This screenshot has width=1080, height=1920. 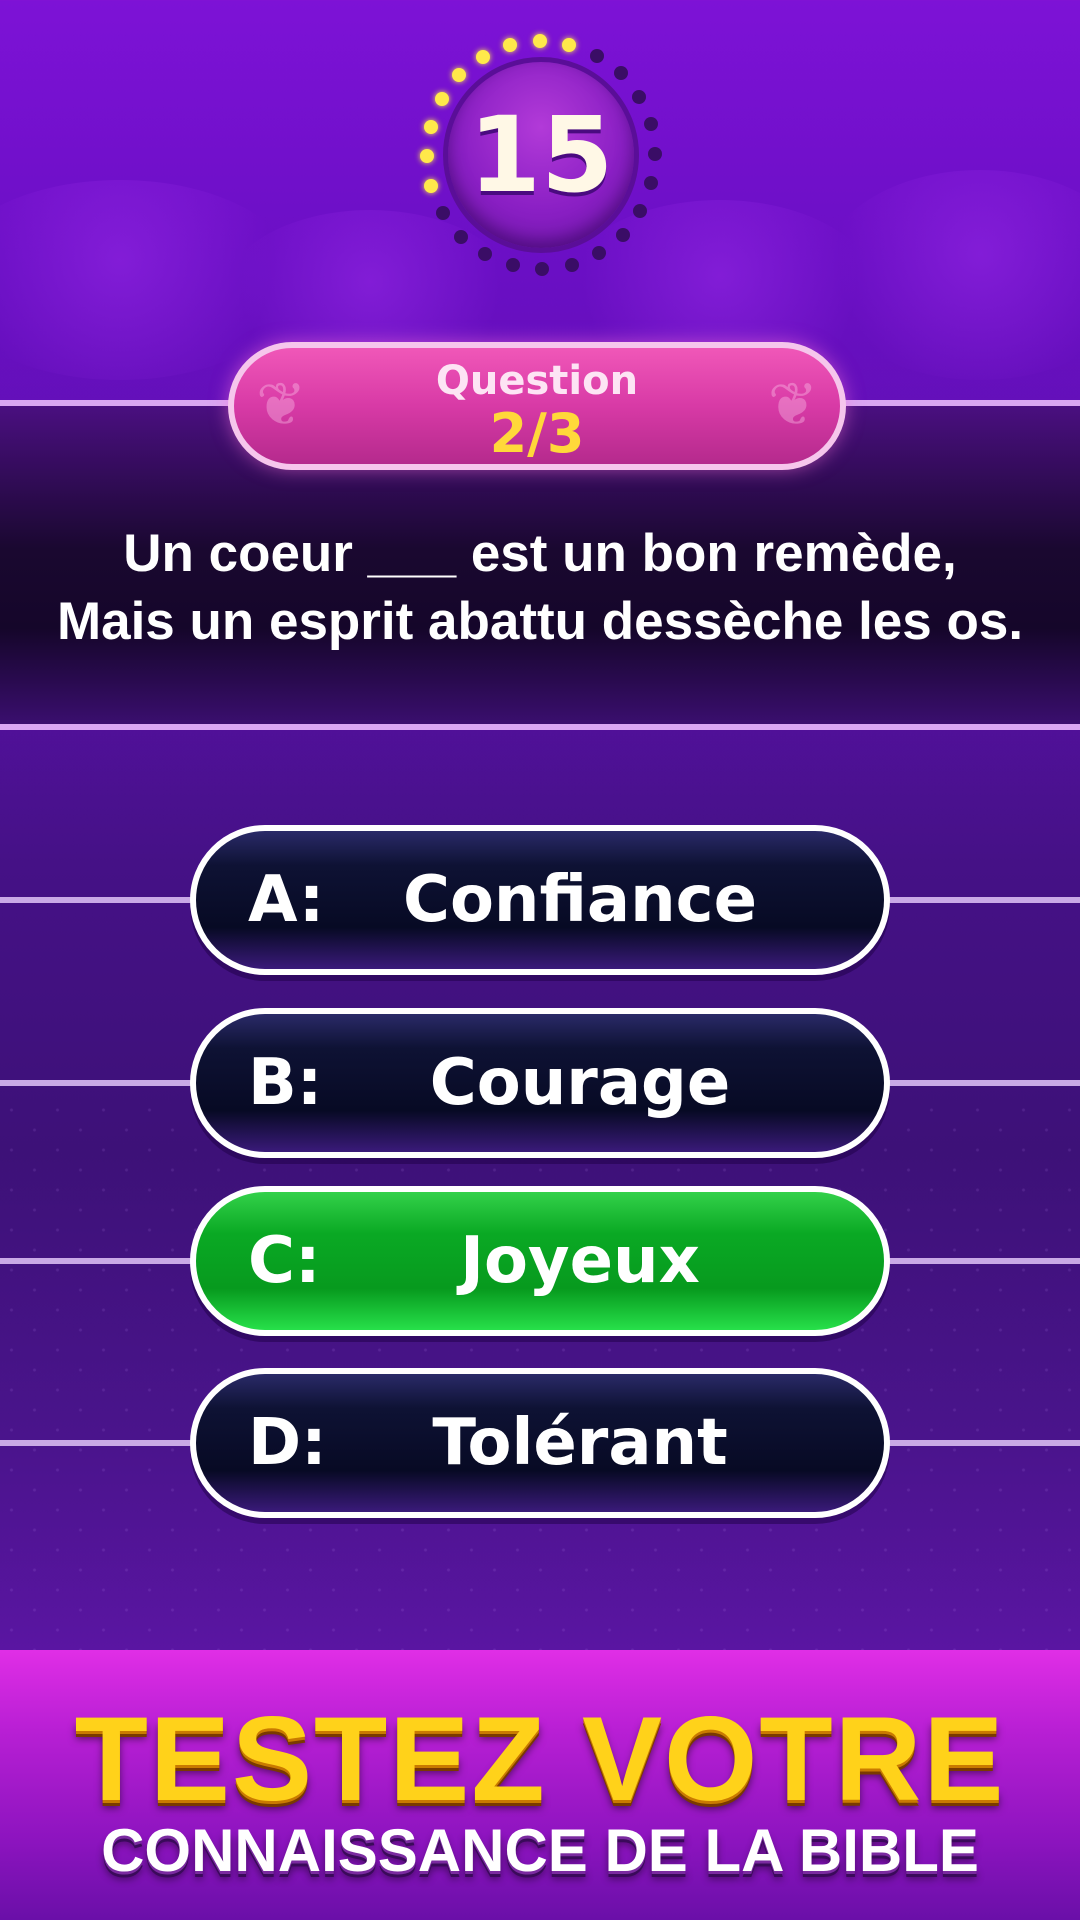 I want to click on answer-d-text: Tolérant, so click(x=580, y=1443).